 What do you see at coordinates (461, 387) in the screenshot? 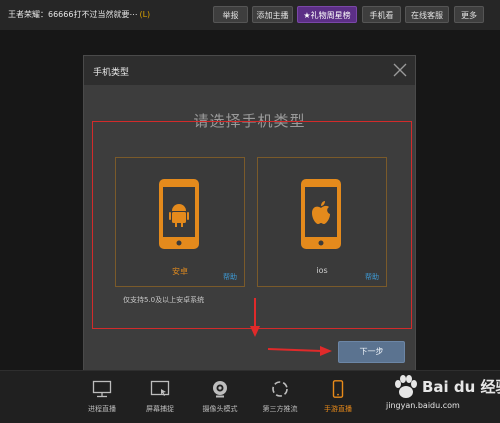
I see `watermark-brand: Bai du 经验` at bounding box center [461, 387].